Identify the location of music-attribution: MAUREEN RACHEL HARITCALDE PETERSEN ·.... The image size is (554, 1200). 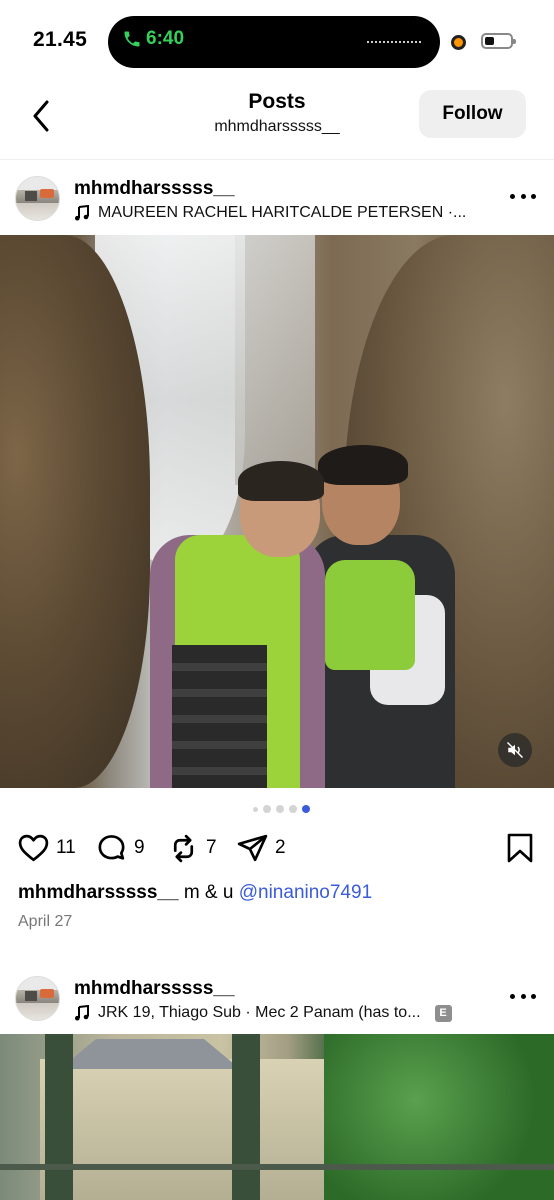
(270, 213).